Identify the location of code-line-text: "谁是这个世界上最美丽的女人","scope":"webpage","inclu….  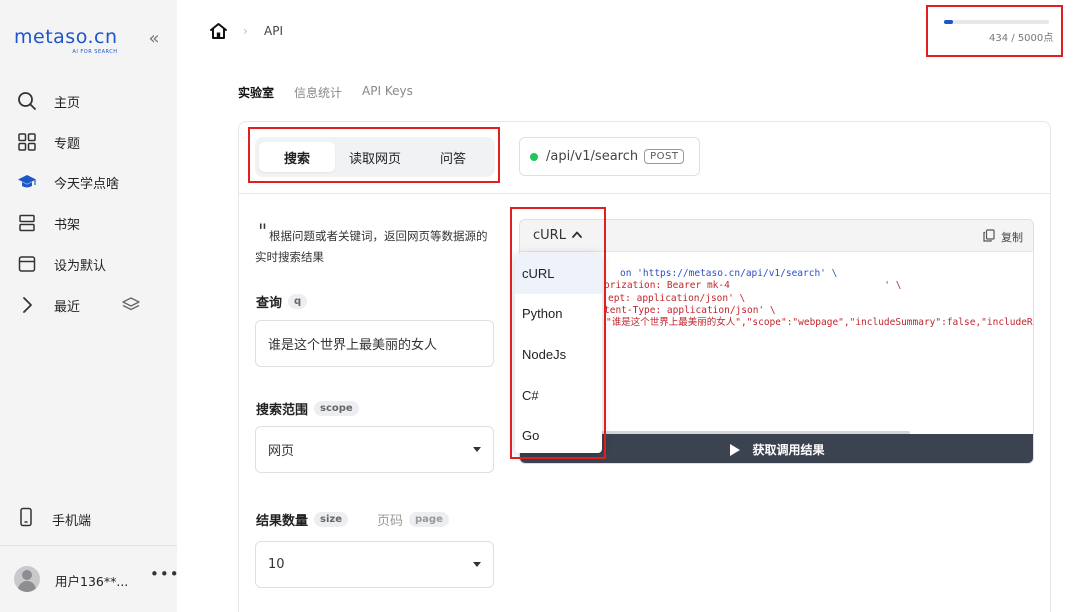
(819, 323).